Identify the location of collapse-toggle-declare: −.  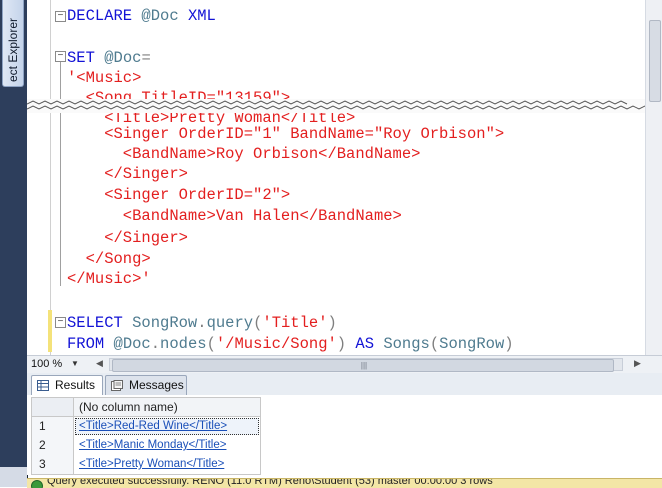
(60, 16).